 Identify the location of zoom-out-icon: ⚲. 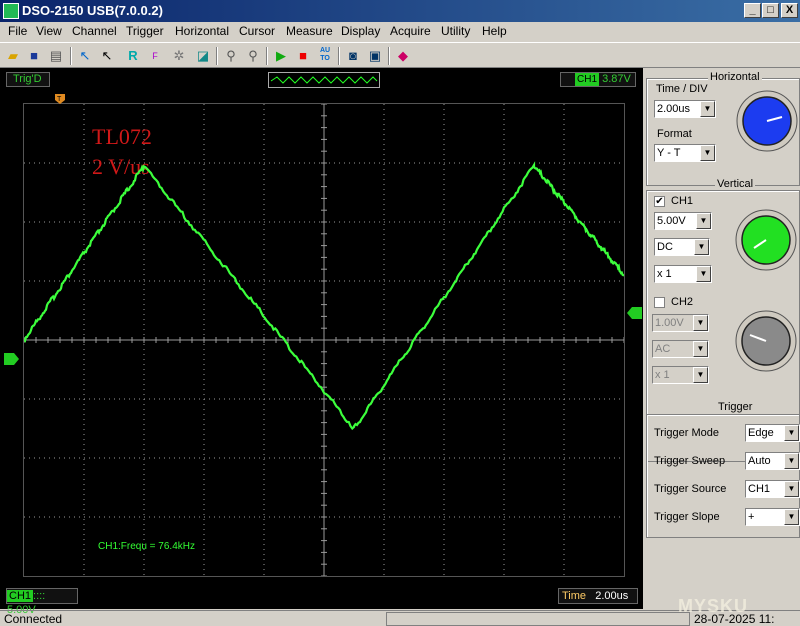
(253, 56).